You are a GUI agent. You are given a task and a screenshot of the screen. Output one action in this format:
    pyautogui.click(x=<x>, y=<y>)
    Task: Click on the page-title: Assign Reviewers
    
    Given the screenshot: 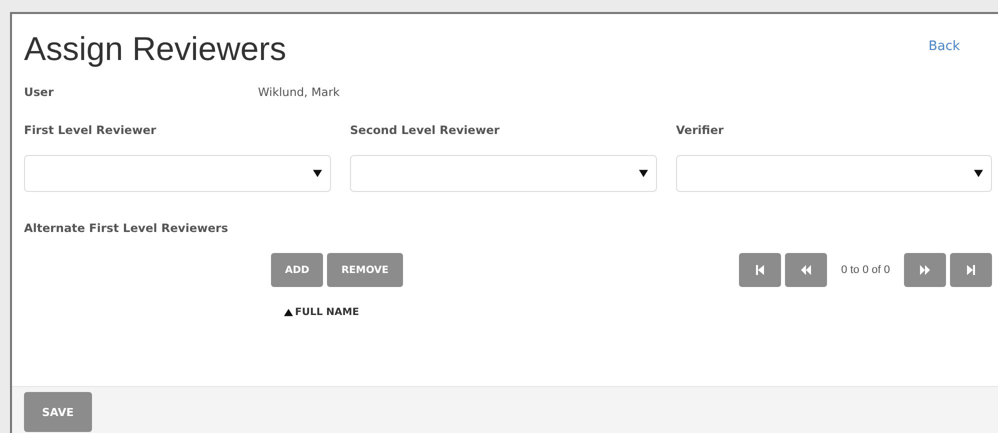 What is the action you would take?
    pyautogui.click(x=155, y=49)
    